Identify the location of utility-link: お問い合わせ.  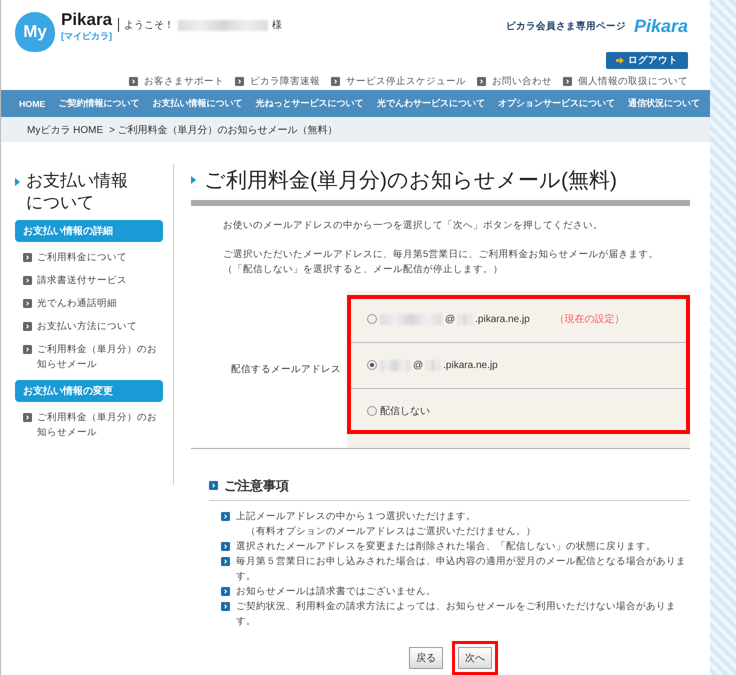
(514, 81).